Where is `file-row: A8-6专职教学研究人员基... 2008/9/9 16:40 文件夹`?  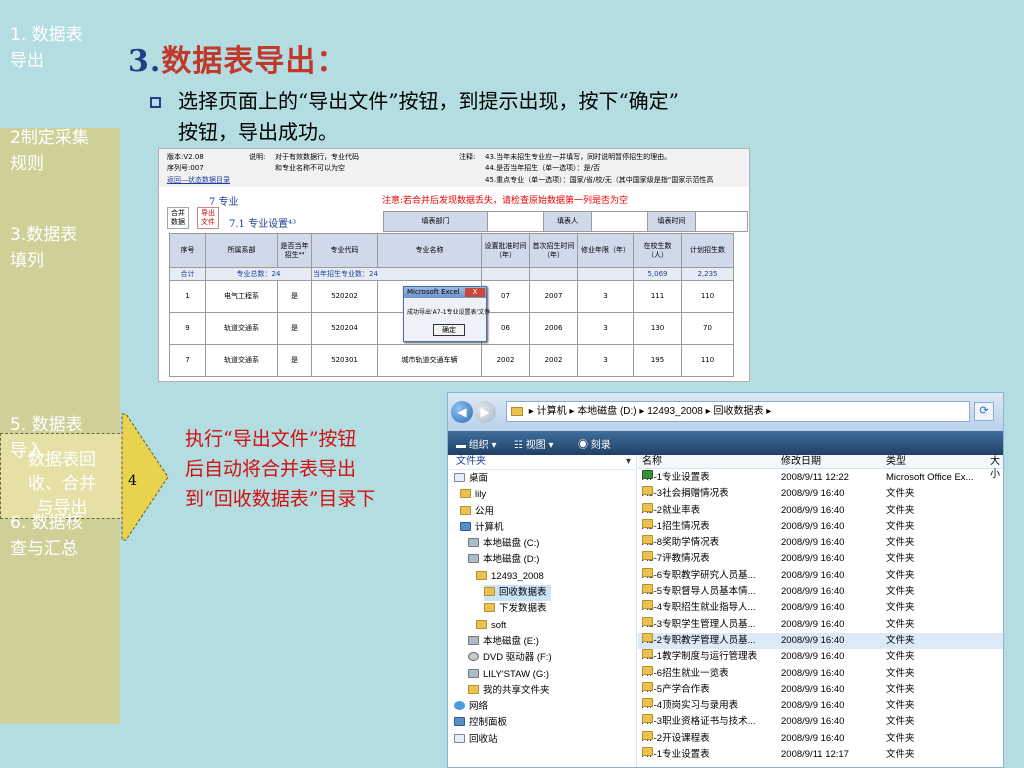
file-row: A8-6专职教学研究人员基... 2008/9/9 16:40 文件夹 is located at coordinates (820, 575).